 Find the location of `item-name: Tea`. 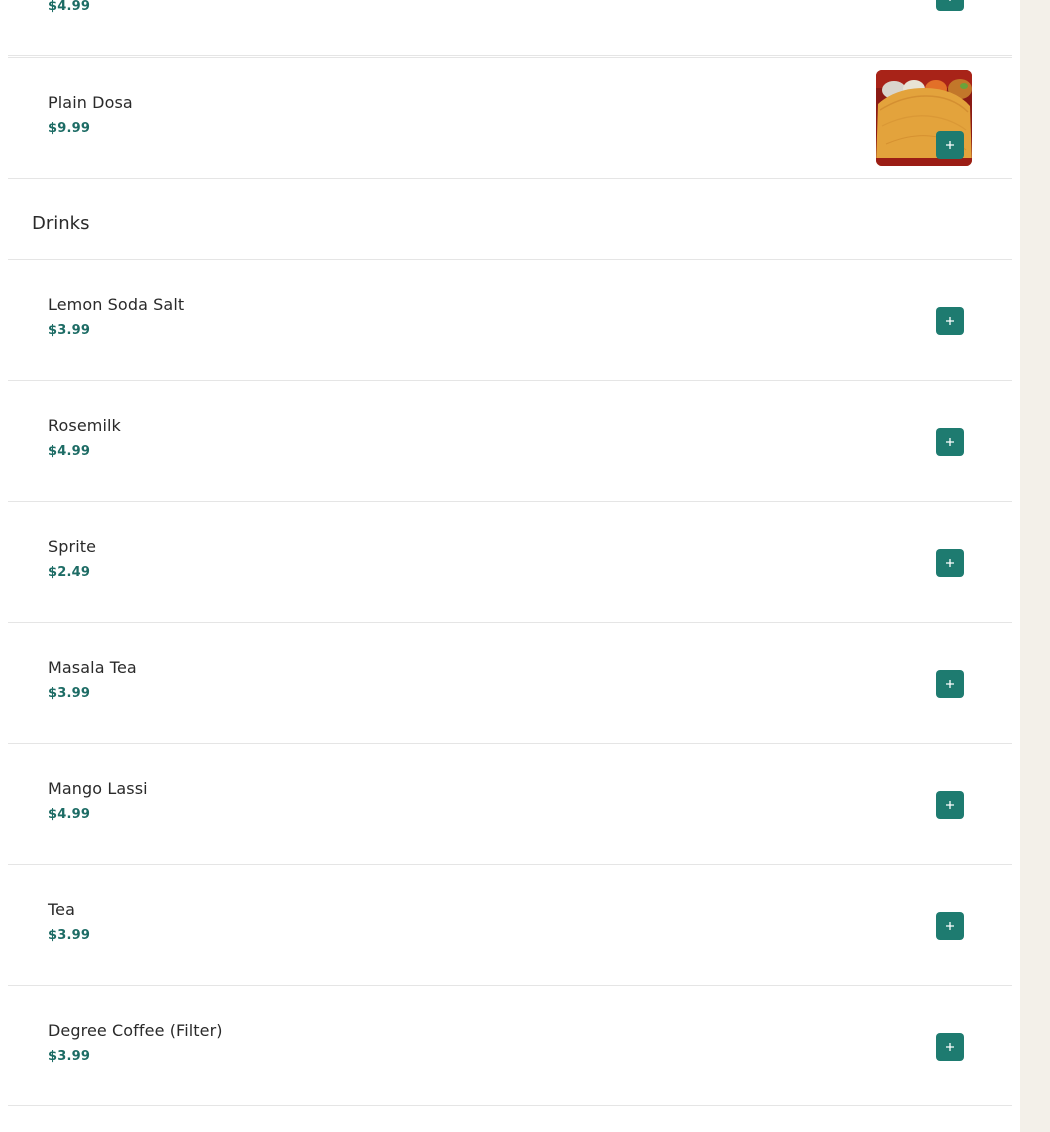

item-name: Tea is located at coordinates (62, 909).